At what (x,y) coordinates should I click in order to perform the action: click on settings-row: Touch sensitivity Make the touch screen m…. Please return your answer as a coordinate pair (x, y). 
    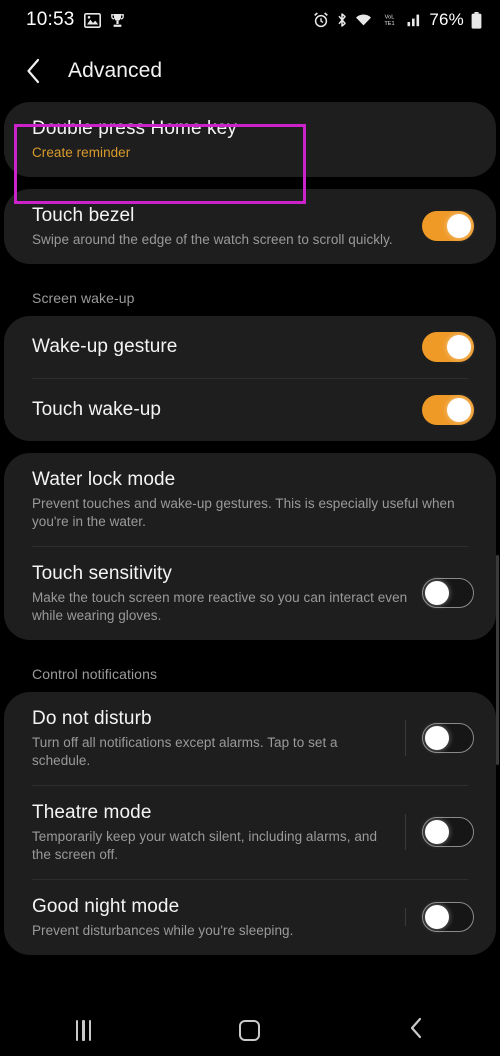
    Looking at the image, I should click on (250, 593).